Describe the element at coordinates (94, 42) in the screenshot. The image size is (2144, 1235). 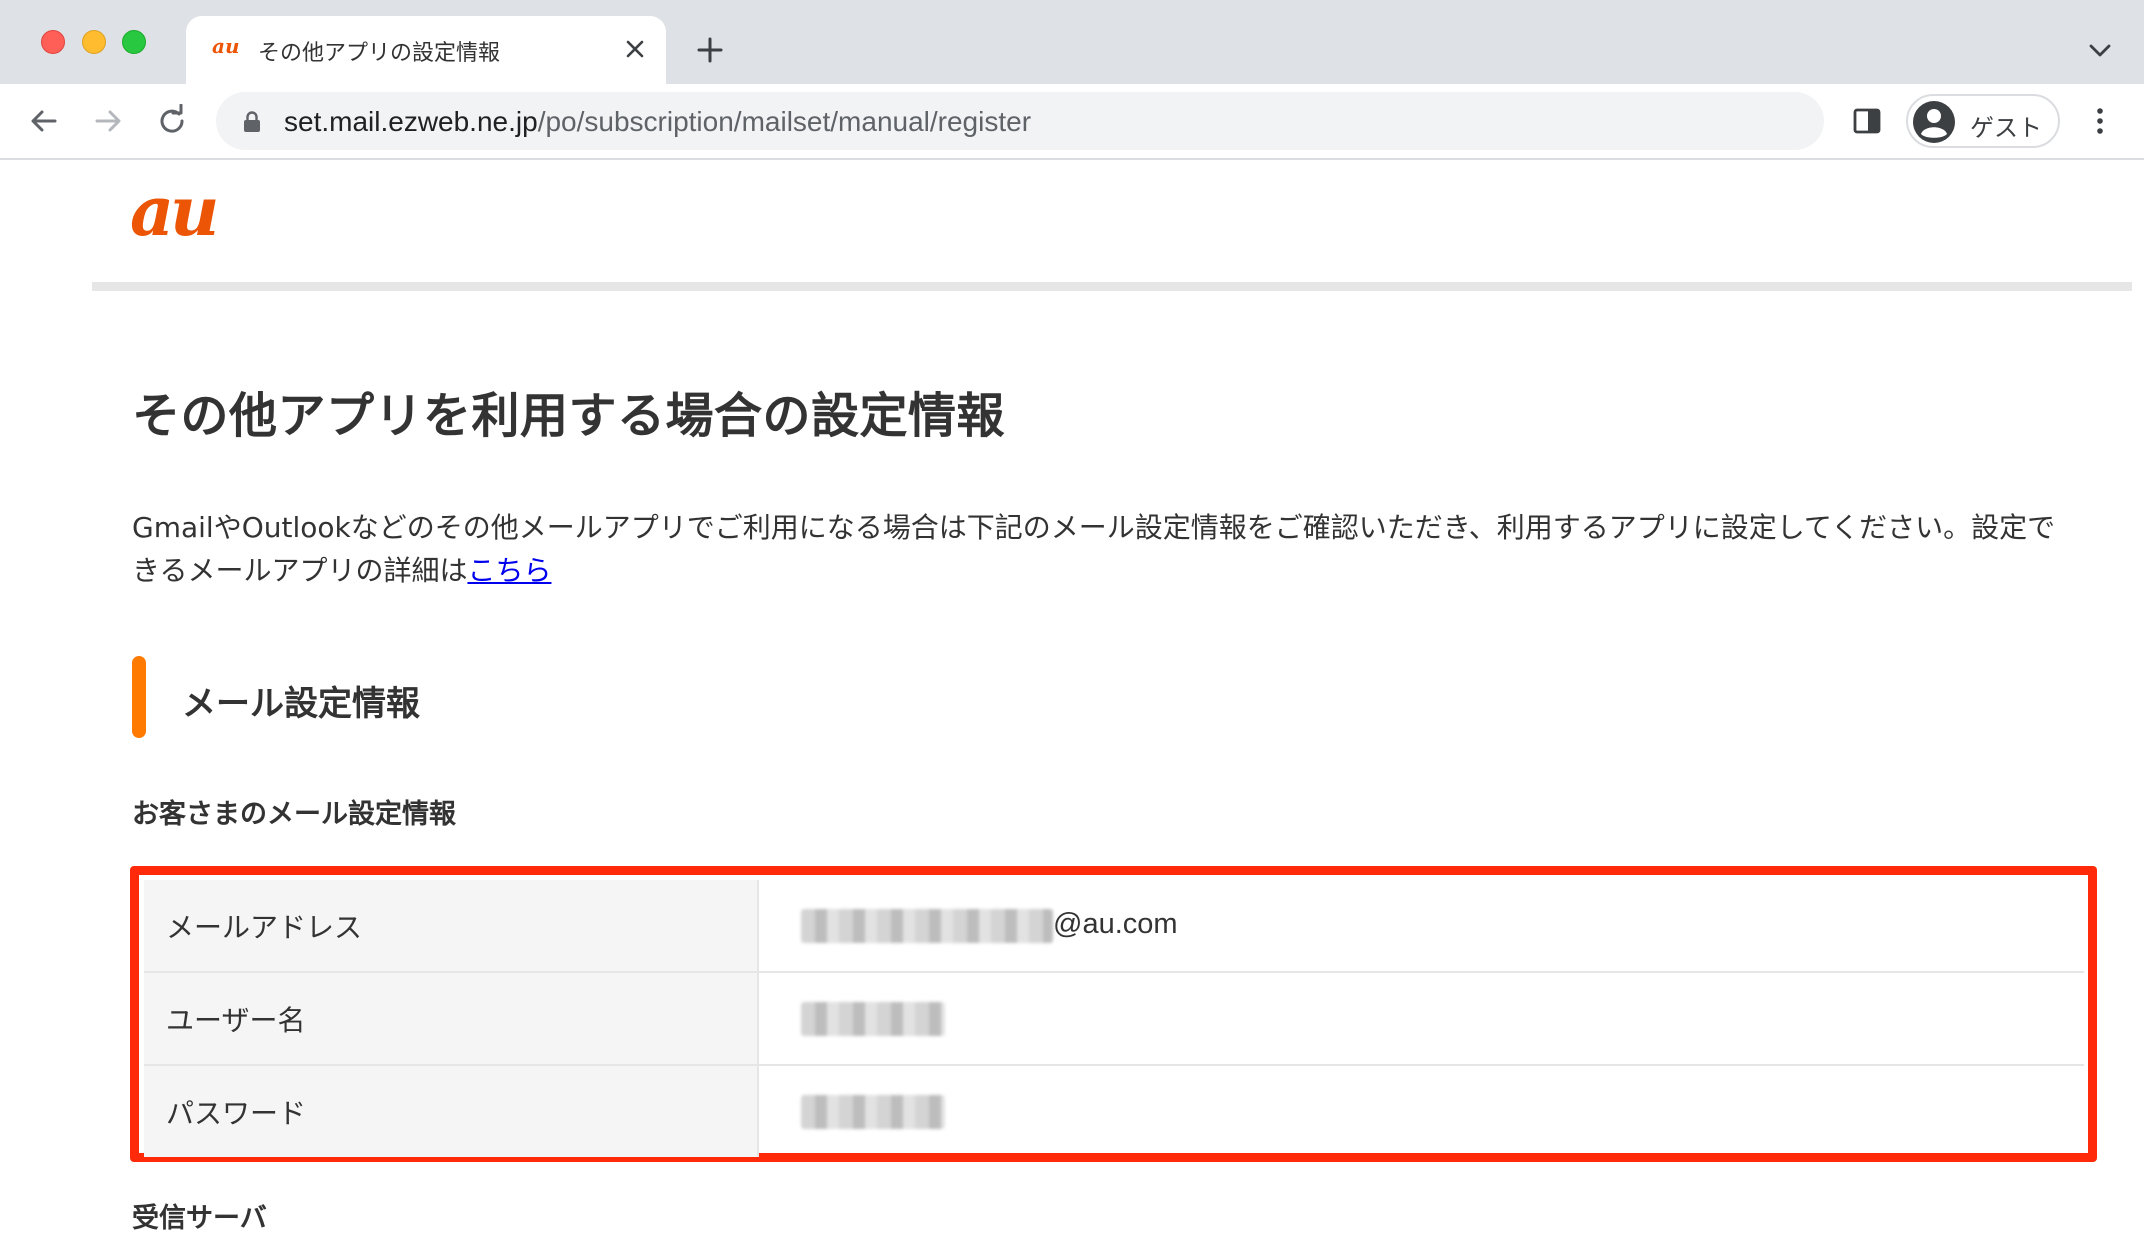
I see `window-minimize-button` at that location.